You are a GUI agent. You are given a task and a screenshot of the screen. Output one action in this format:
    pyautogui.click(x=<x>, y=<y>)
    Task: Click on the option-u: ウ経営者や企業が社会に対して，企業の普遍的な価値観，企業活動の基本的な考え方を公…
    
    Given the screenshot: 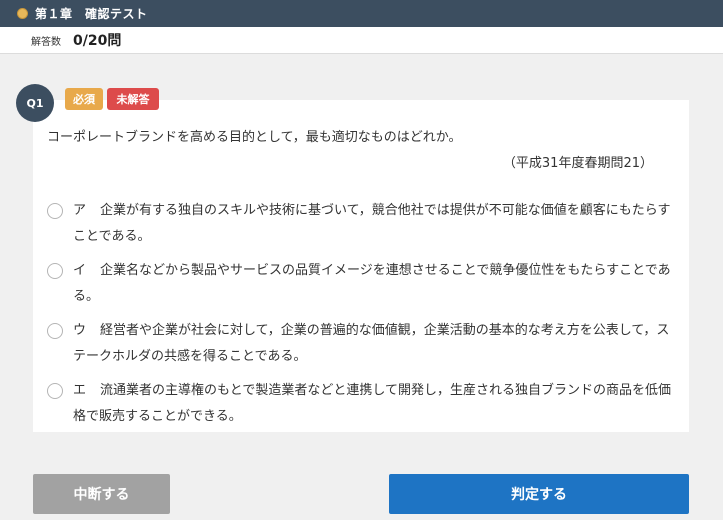 What is the action you would take?
    pyautogui.click(x=361, y=344)
    